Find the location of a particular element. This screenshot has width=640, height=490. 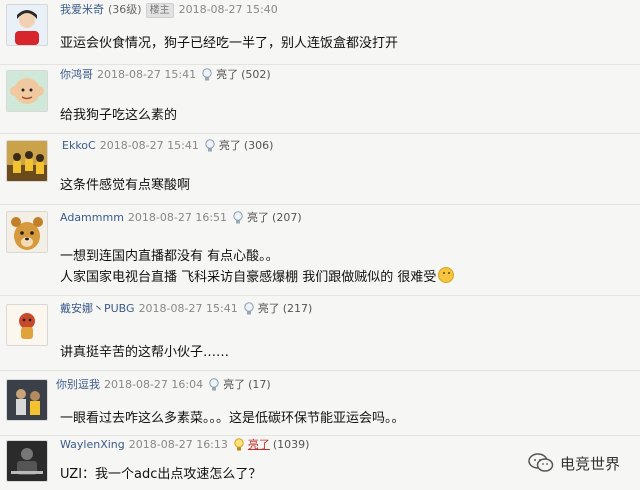

comment-text: 给我狗子吃这么素的 is located at coordinates (119, 115).